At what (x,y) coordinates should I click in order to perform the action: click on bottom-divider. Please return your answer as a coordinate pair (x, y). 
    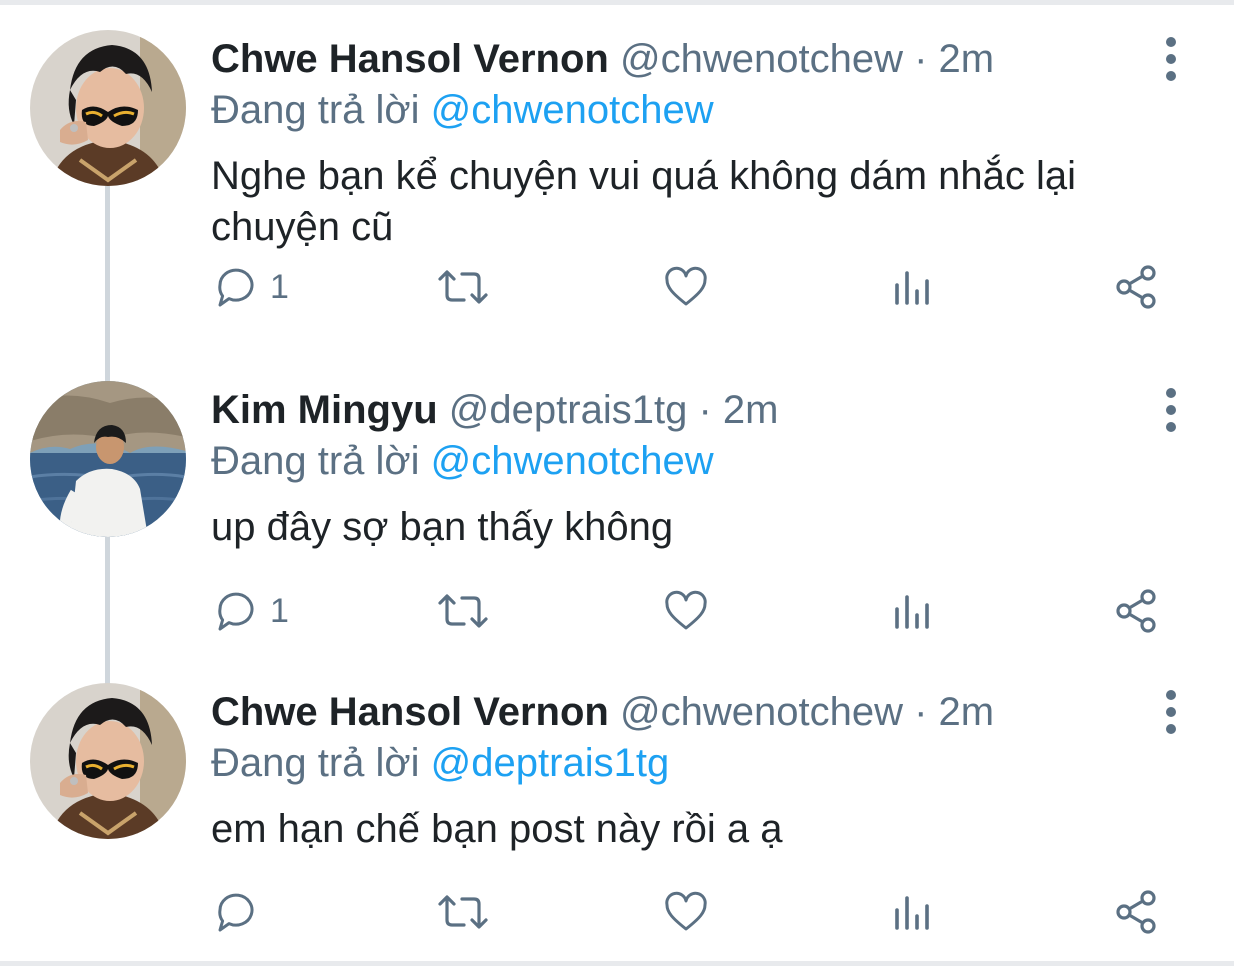
    Looking at the image, I should click on (617, 963).